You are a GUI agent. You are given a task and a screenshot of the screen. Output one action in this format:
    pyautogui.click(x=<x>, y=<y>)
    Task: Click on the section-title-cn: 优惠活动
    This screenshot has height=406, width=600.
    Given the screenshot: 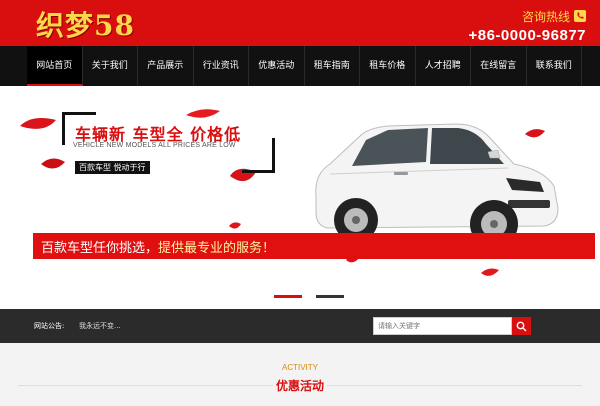 What is the action you would take?
    pyautogui.click(x=299, y=386)
    